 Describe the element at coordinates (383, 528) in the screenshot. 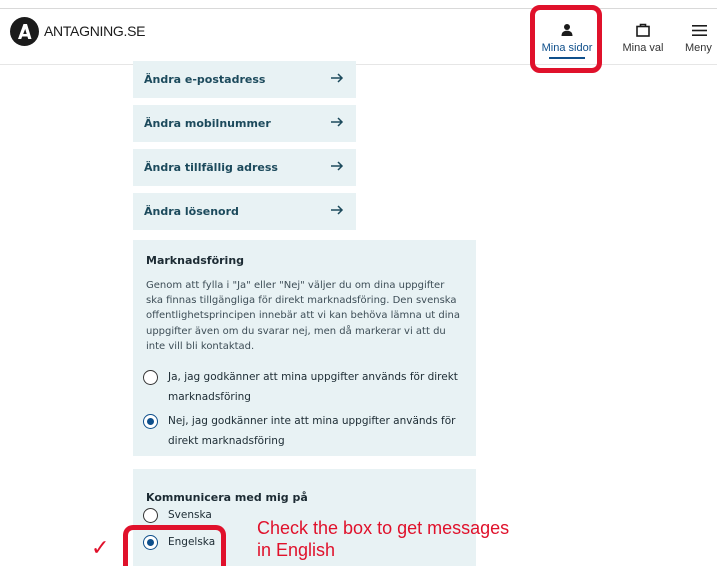

I see `annotation-line: Check the box to get messages` at that location.